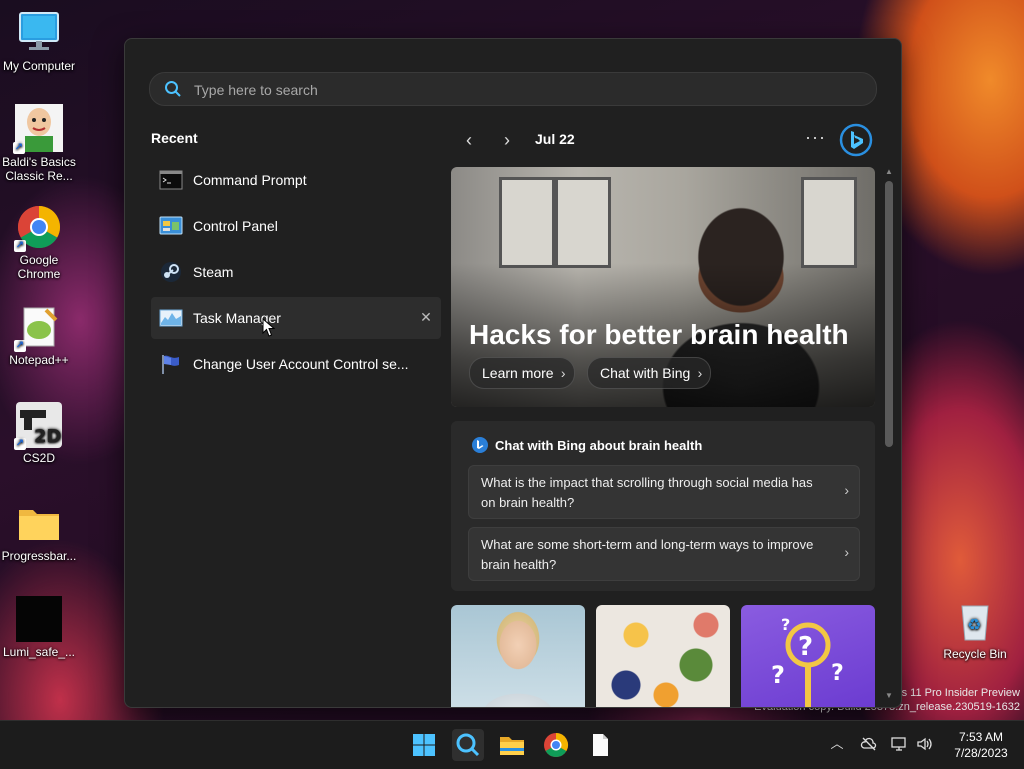 The width and height of the screenshot is (1024, 769). What do you see at coordinates (645, 373) in the screenshot?
I see `chat-with-bing-label: Chat with Bing` at bounding box center [645, 373].